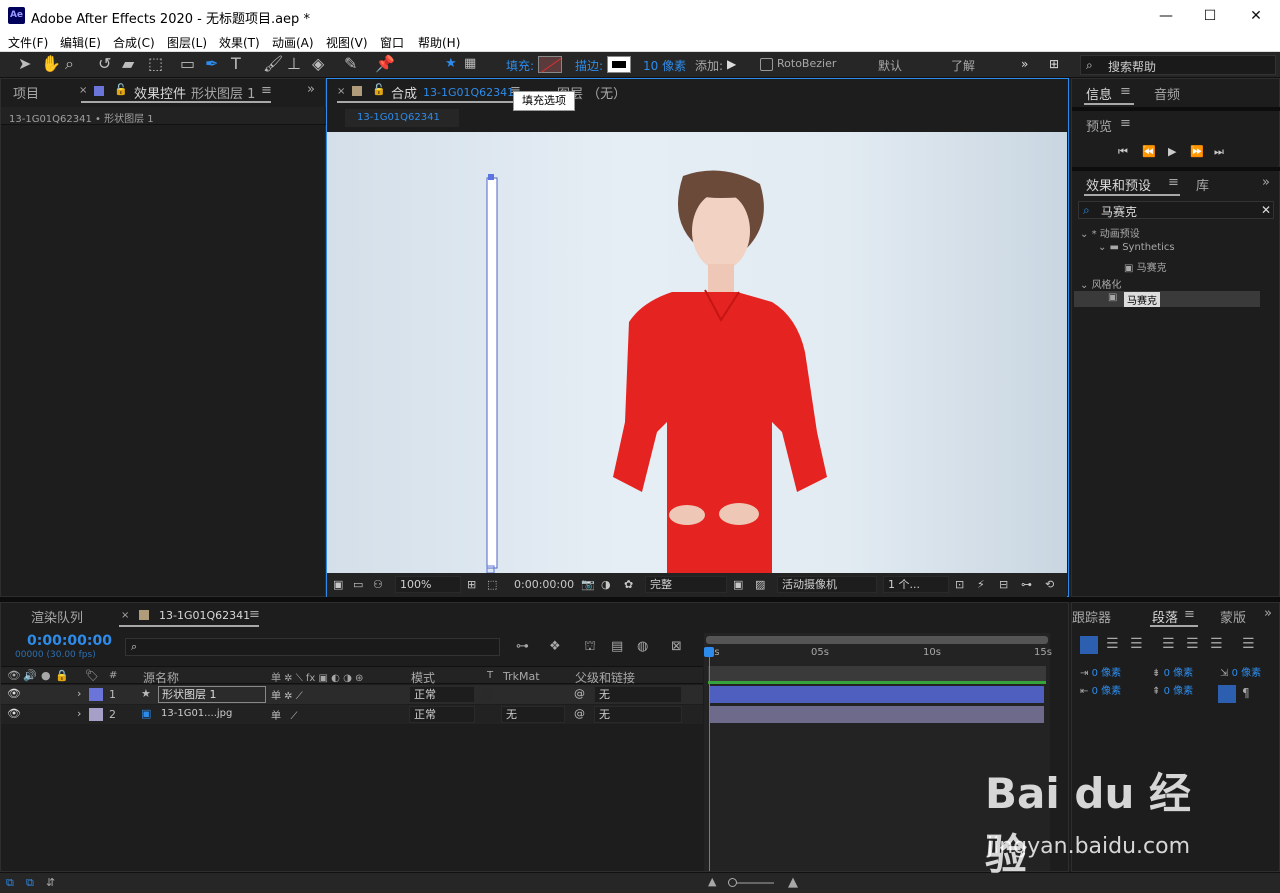  What do you see at coordinates (161, 677) in the screenshot?
I see `col-source-name: 源名称` at bounding box center [161, 677].